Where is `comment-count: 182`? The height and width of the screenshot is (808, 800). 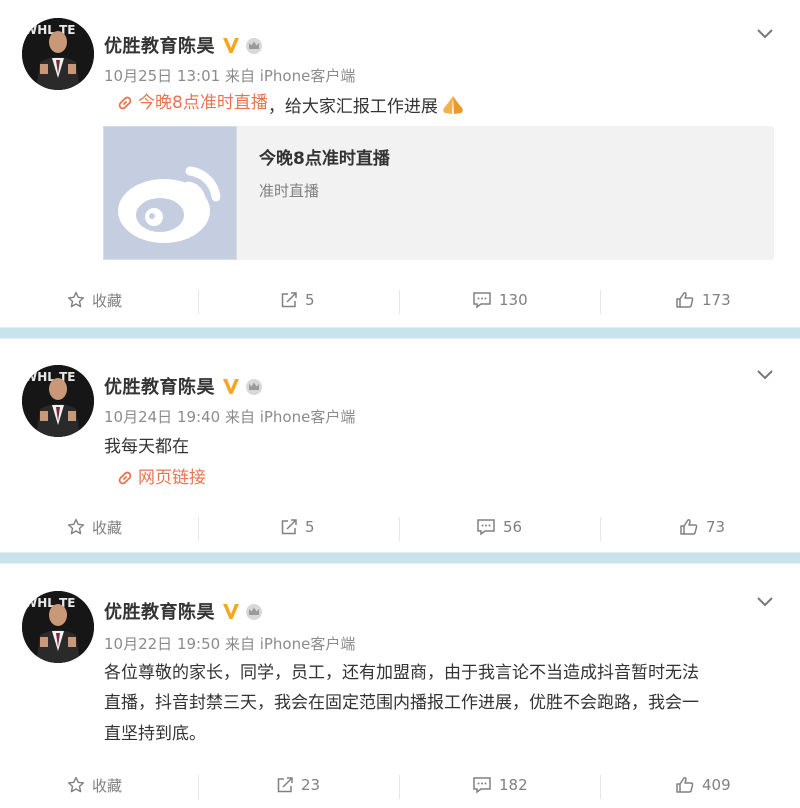 comment-count: 182 is located at coordinates (513, 785).